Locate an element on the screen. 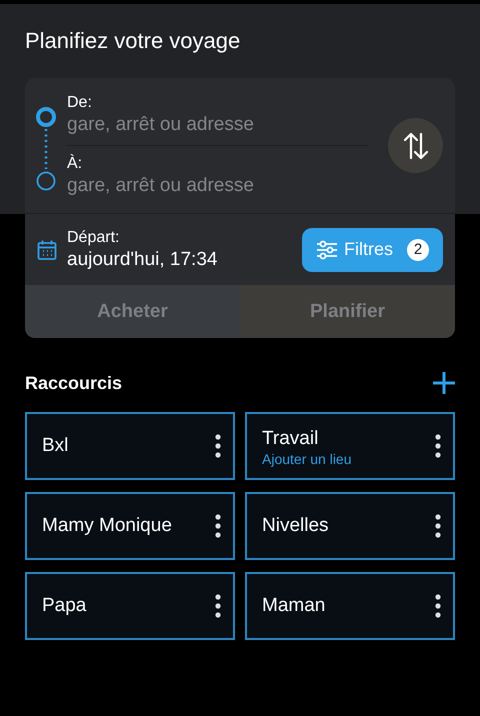 The height and width of the screenshot is (716, 480). swap-icon is located at coordinates (415, 146).